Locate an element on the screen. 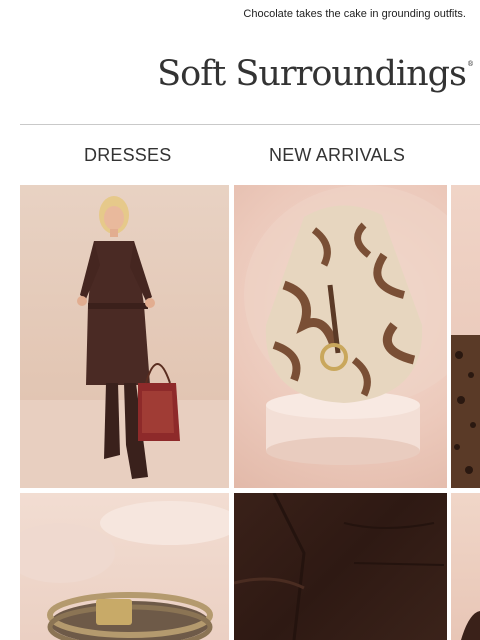  brand-logo: Soft Surroundings® is located at coordinates (315, 74).